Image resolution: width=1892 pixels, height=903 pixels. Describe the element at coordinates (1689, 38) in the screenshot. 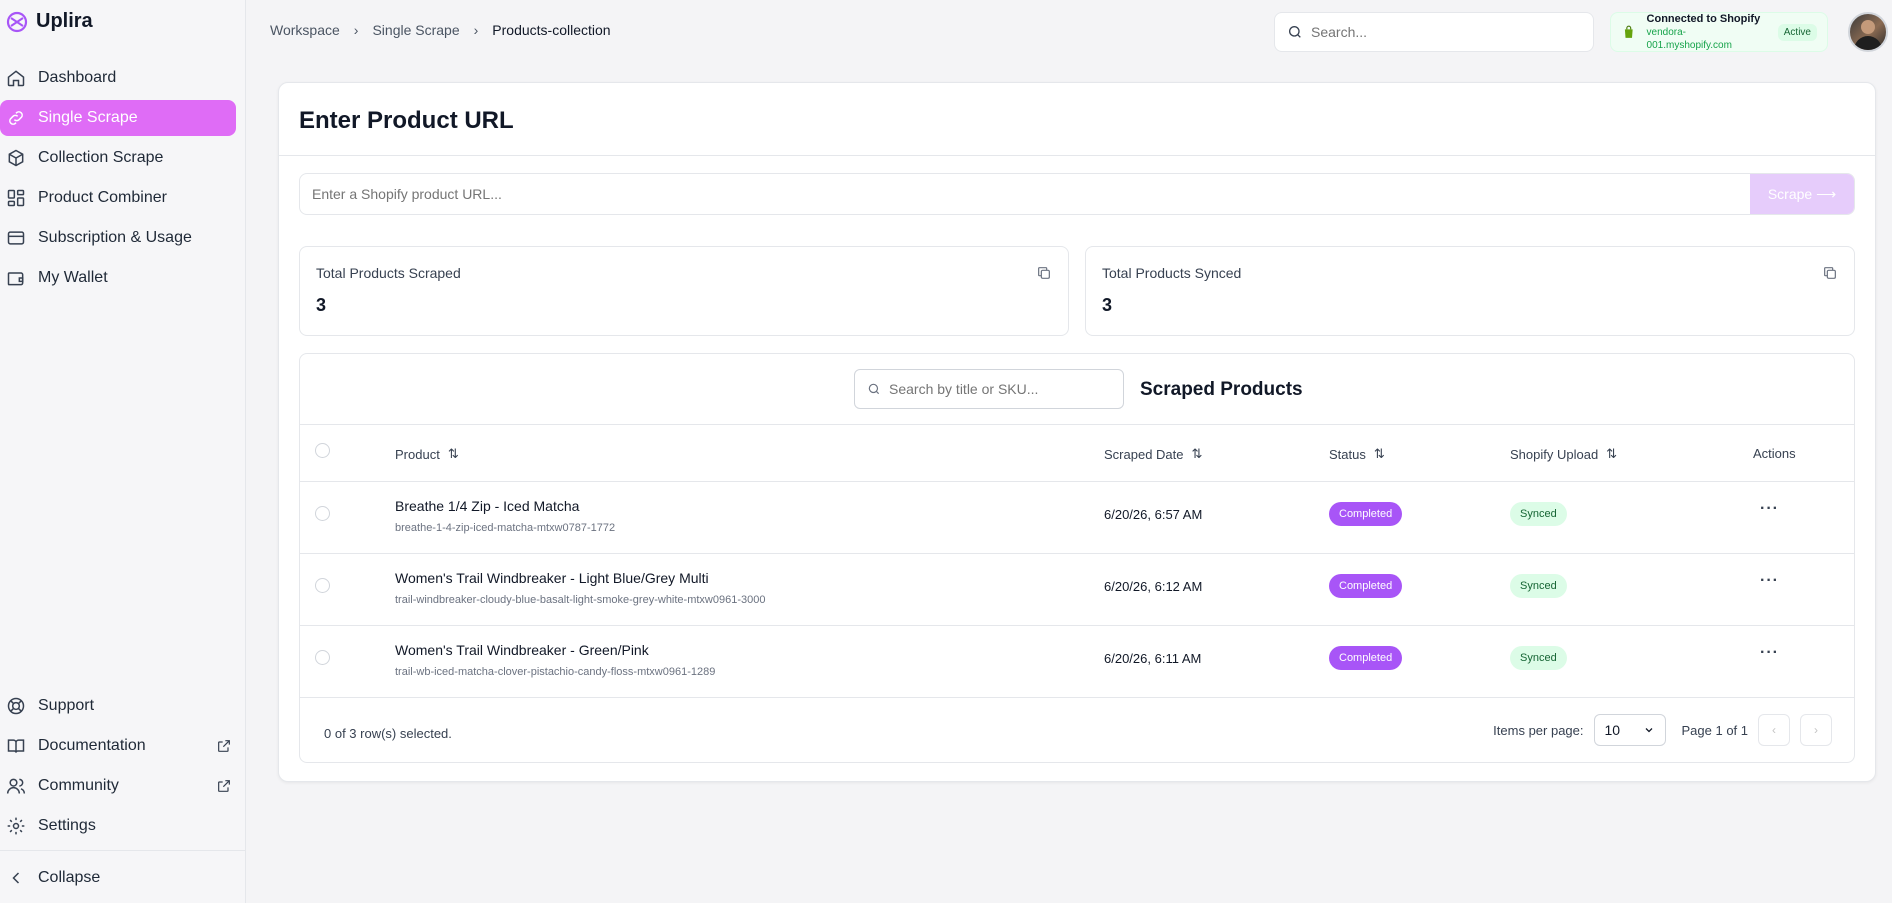

I see `shopify-store: vendora-001.myshopify.com` at that location.